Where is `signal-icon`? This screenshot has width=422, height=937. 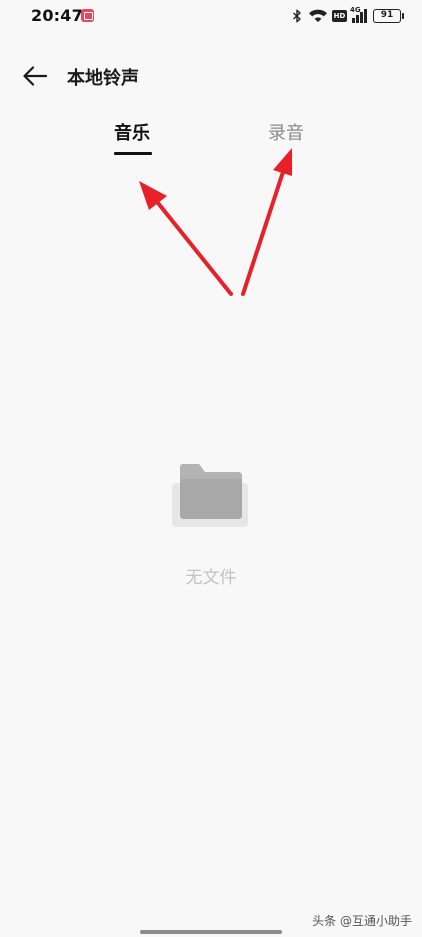
signal-icon is located at coordinates (359, 16).